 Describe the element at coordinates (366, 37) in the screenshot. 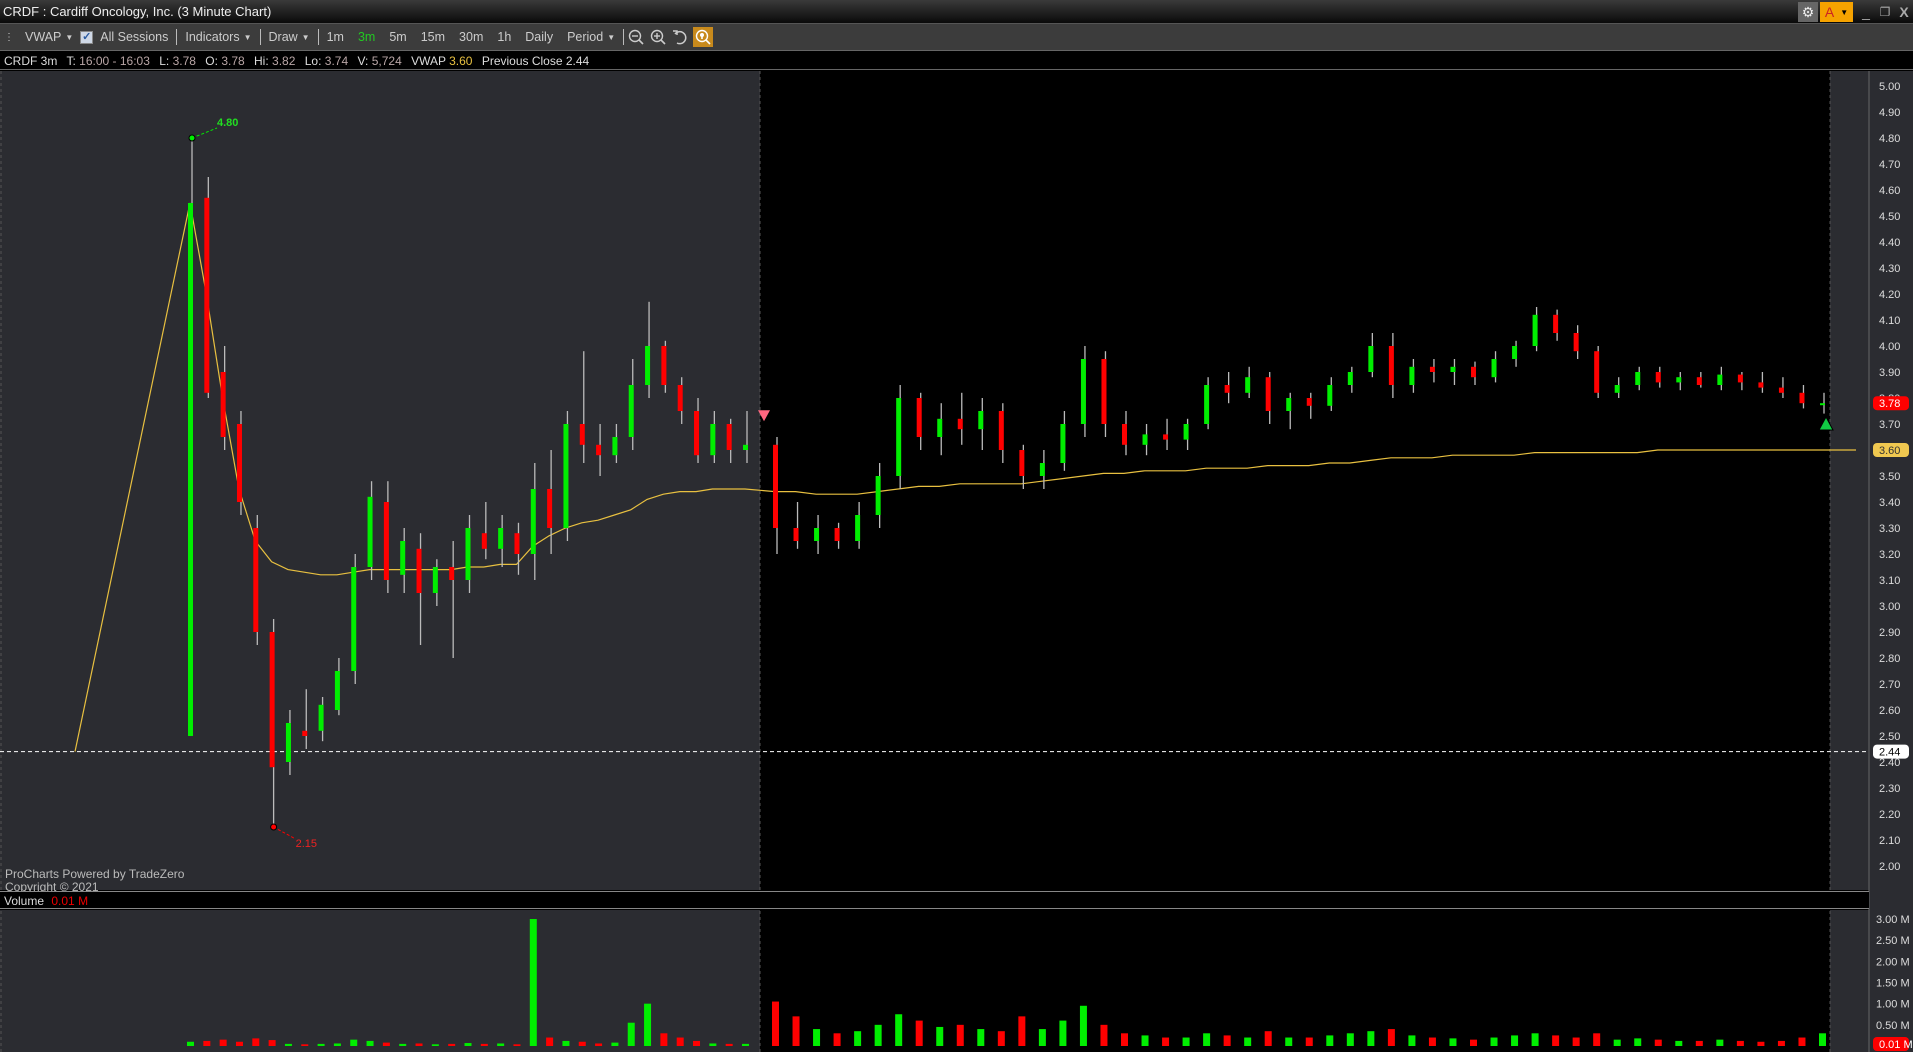

I see `period-3m: 3m` at that location.